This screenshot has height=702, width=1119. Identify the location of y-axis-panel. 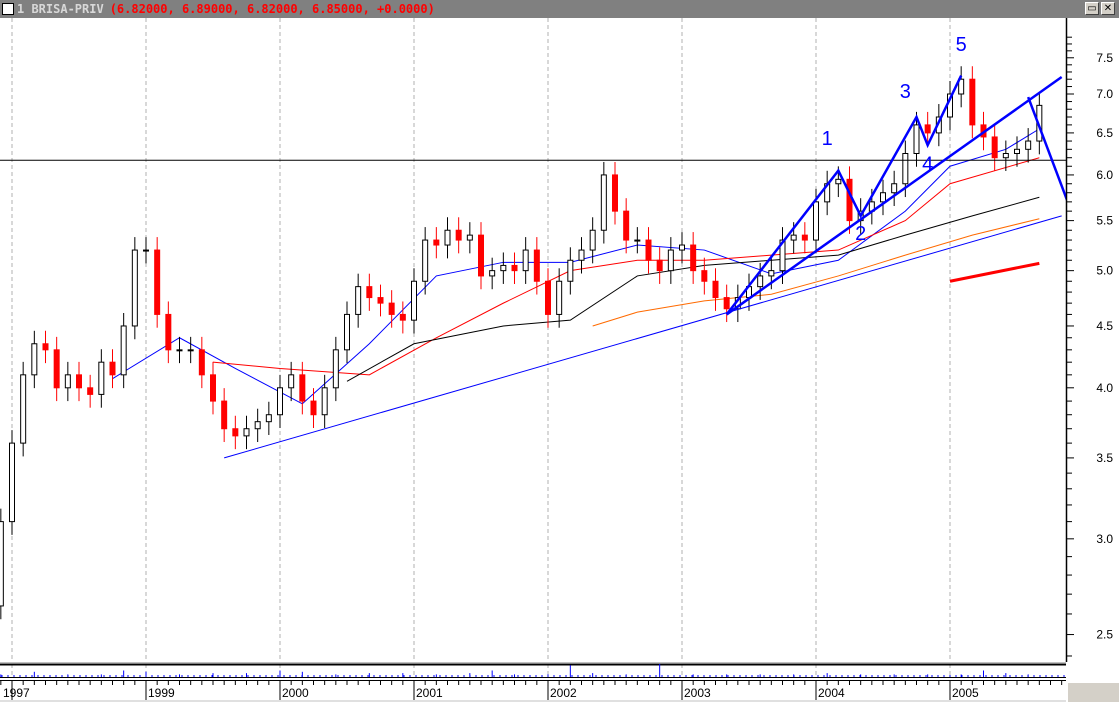
(1092, 340).